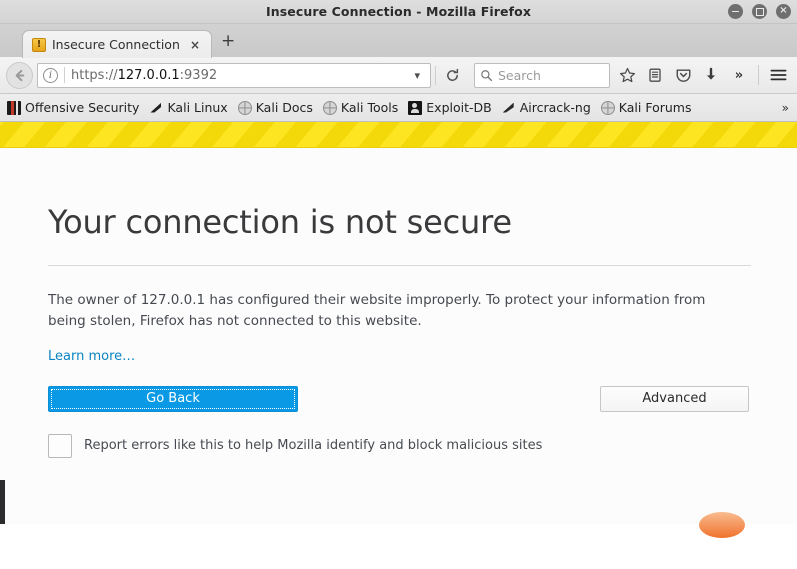 The height and width of the screenshot is (569, 797). What do you see at coordinates (198, 75) in the screenshot?
I see `url-port: :9392` at bounding box center [198, 75].